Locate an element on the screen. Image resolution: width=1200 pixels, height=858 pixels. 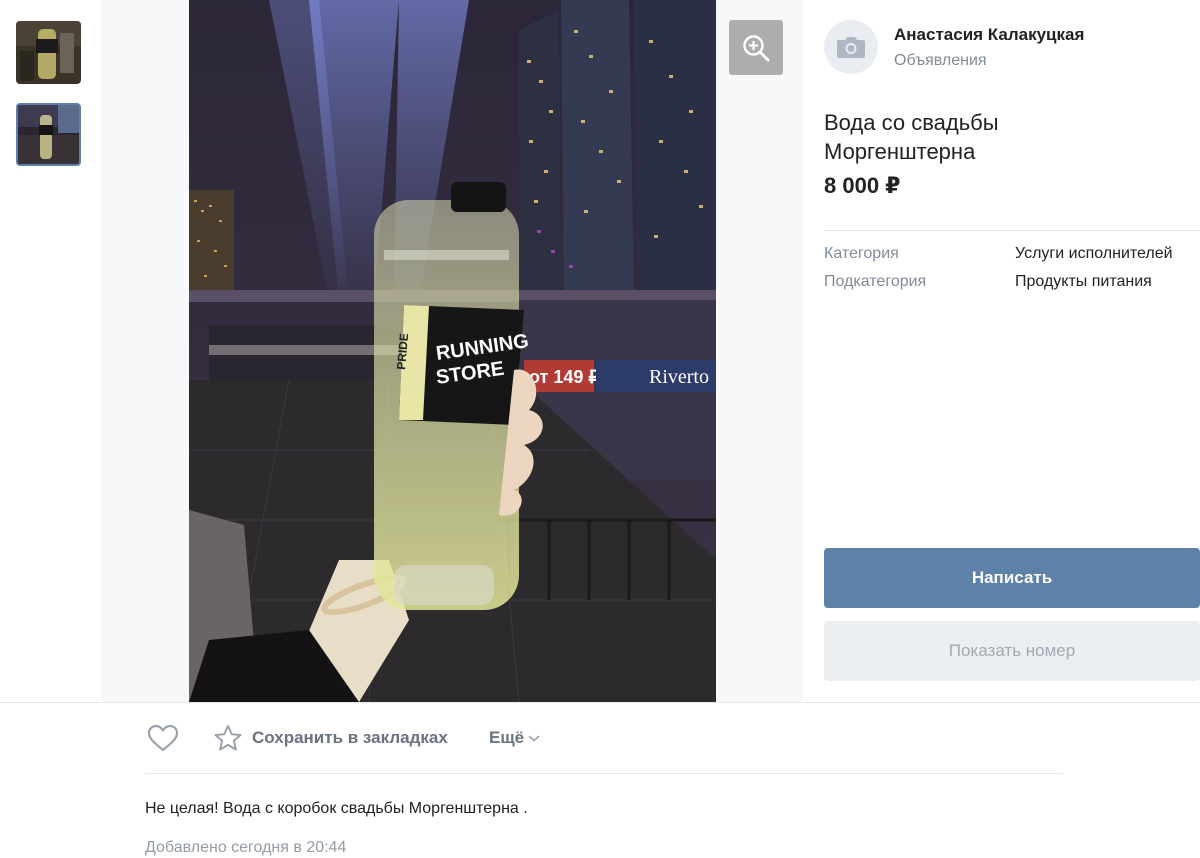
seller-name: Анастасия Калакуцкая is located at coordinates (989, 35).